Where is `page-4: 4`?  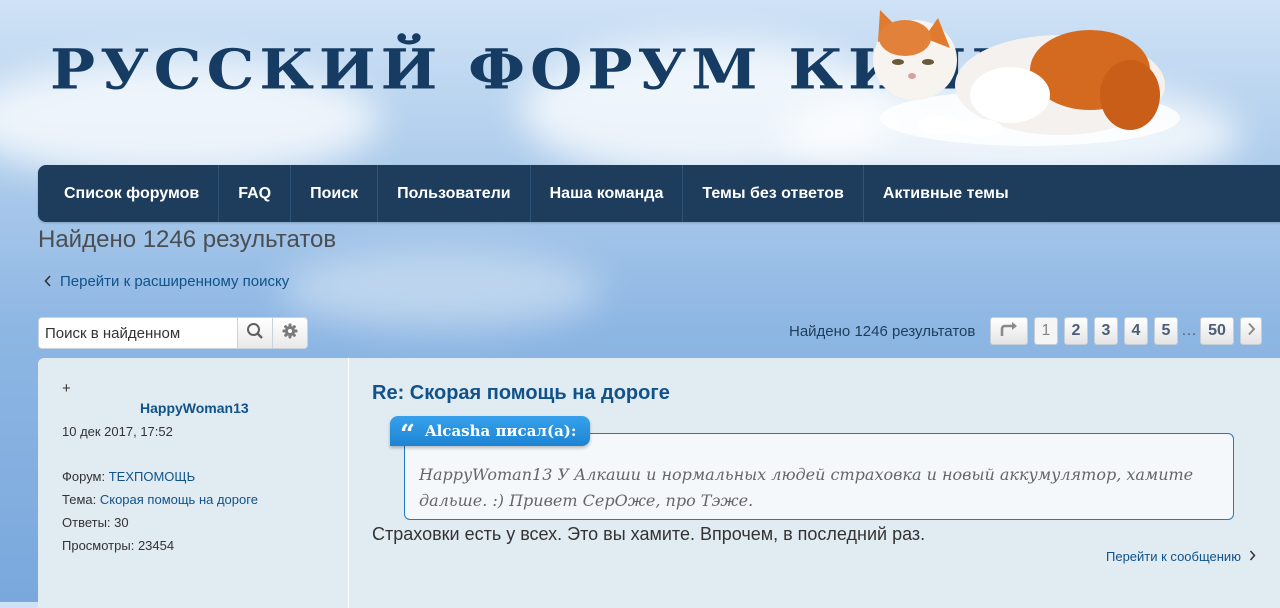
page-4: 4 is located at coordinates (1136, 331).